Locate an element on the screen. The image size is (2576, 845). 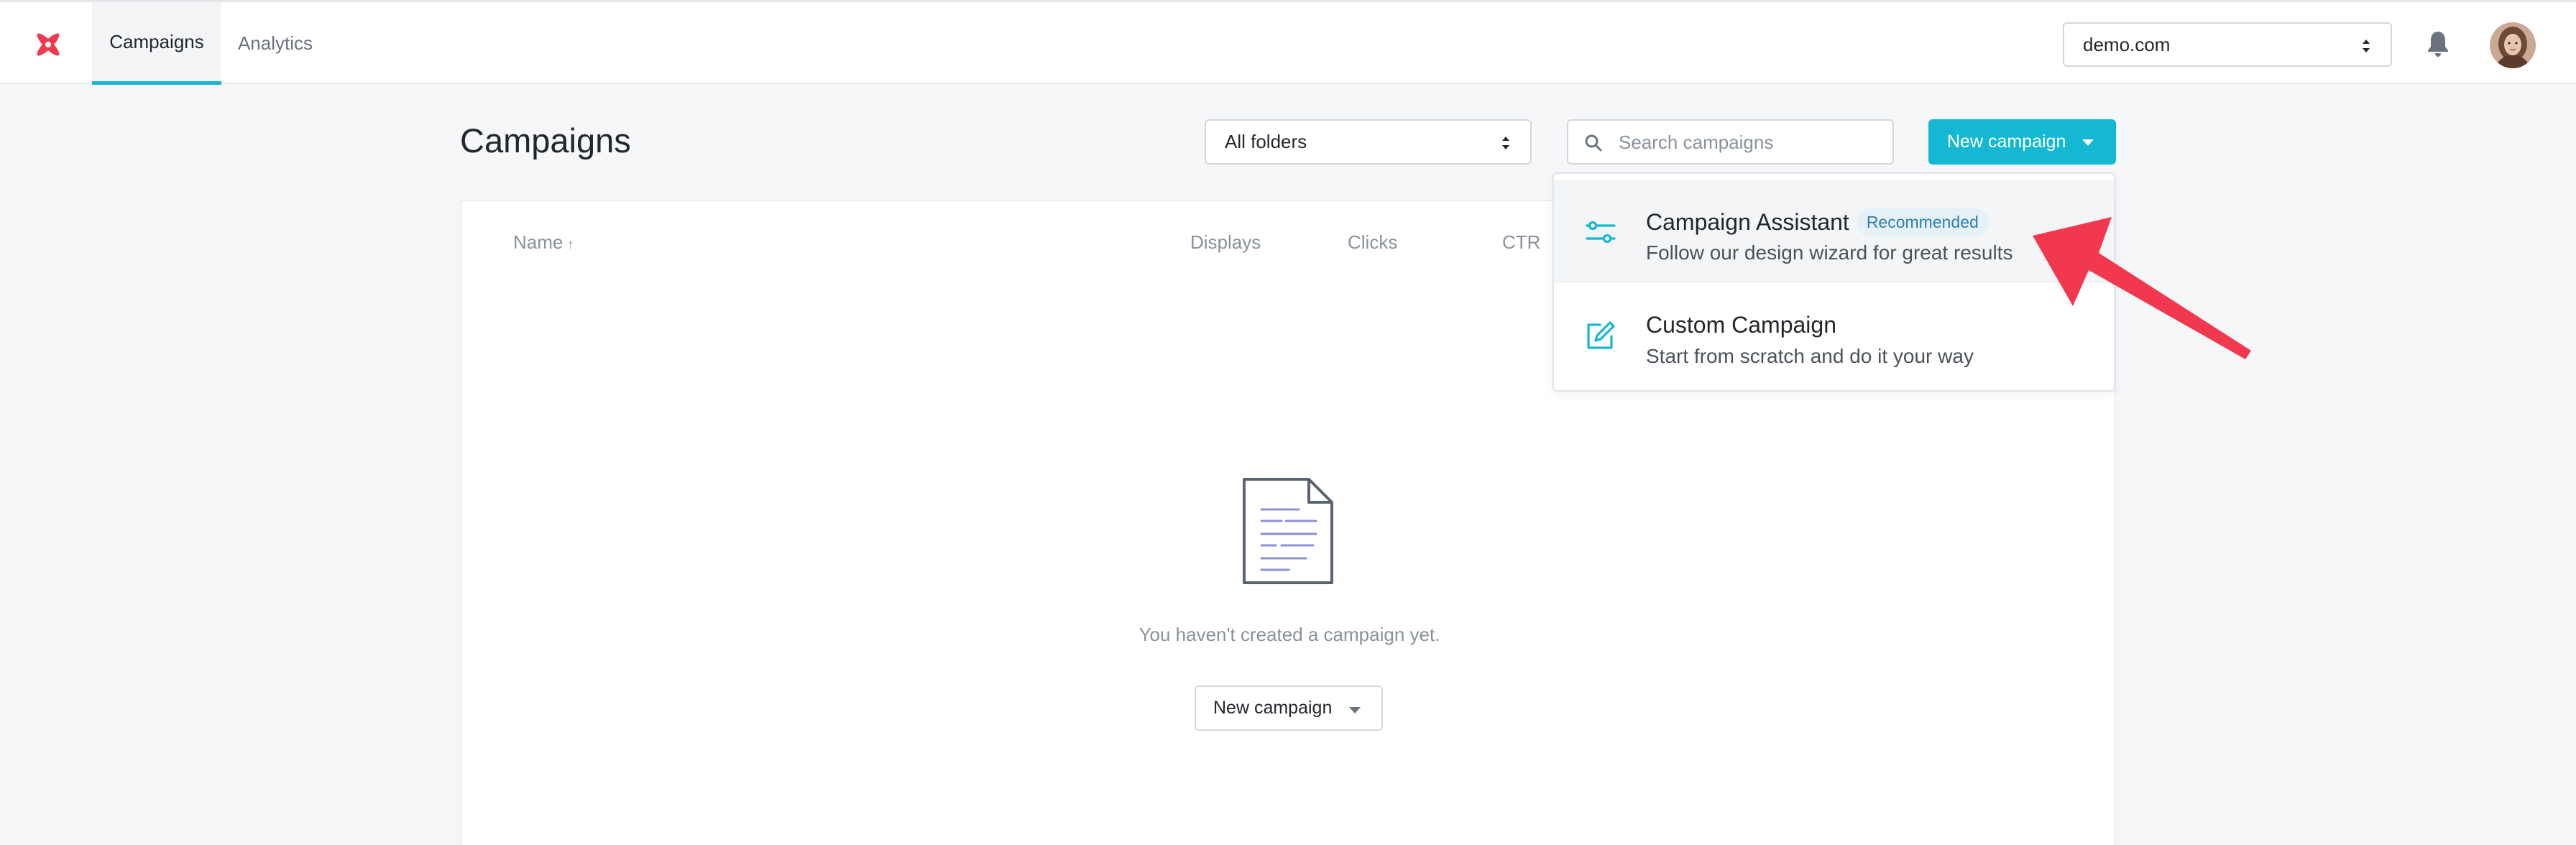
menu-item-title: Campaign Assistant Recommended is located at coordinates (1817, 222).